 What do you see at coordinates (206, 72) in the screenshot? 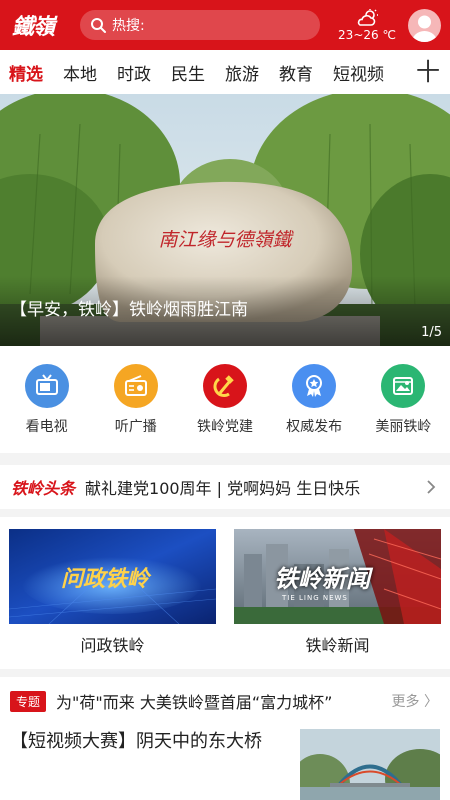
I see `tab-strip: 精选 本地 时政 民生 旅游 教育 短视频` at bounding box center [206, 72].